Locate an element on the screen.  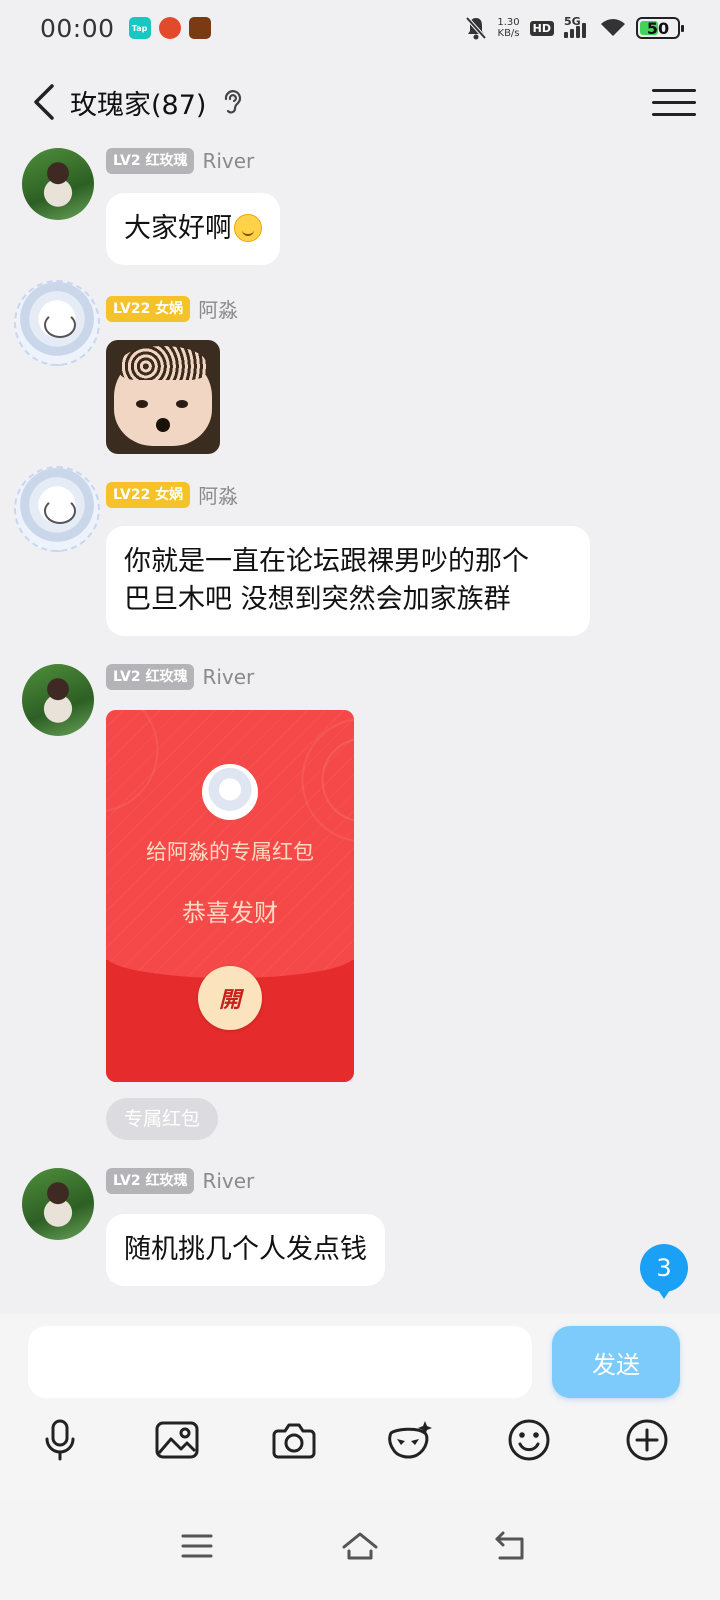
send-button: 发送 is located at coordinates (616, 1362).